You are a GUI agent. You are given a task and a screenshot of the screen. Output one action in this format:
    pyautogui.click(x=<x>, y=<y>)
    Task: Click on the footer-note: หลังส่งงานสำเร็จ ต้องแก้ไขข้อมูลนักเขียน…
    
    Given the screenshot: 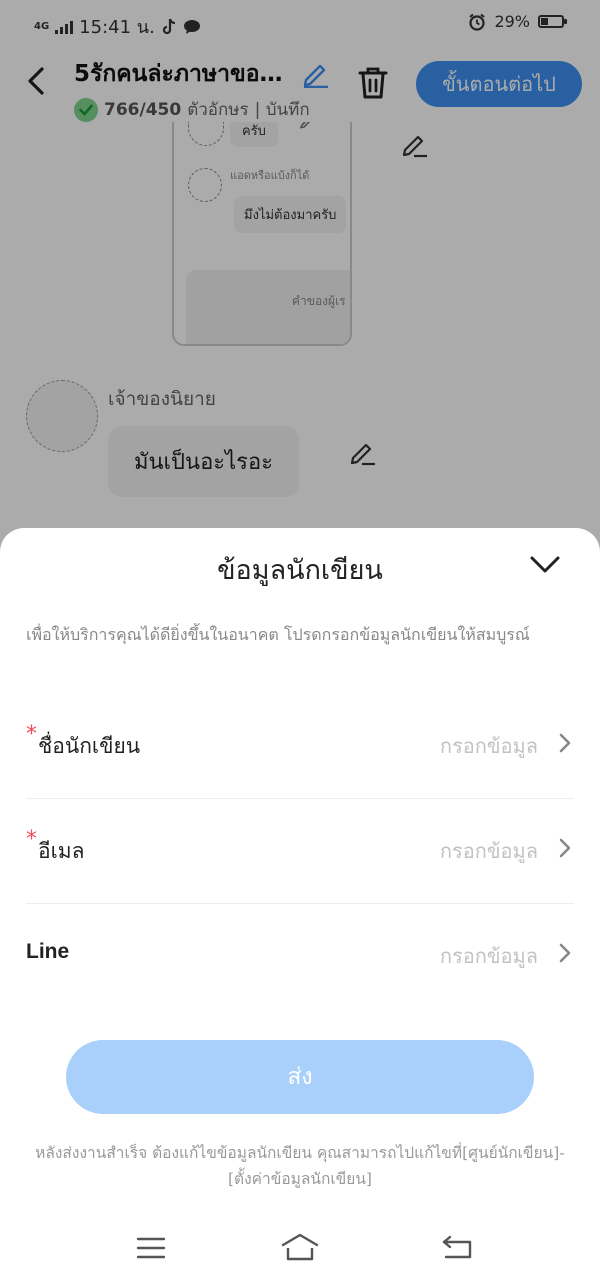 What is the action you would take?
    pyautogui.click(x=300, y=1166)
    